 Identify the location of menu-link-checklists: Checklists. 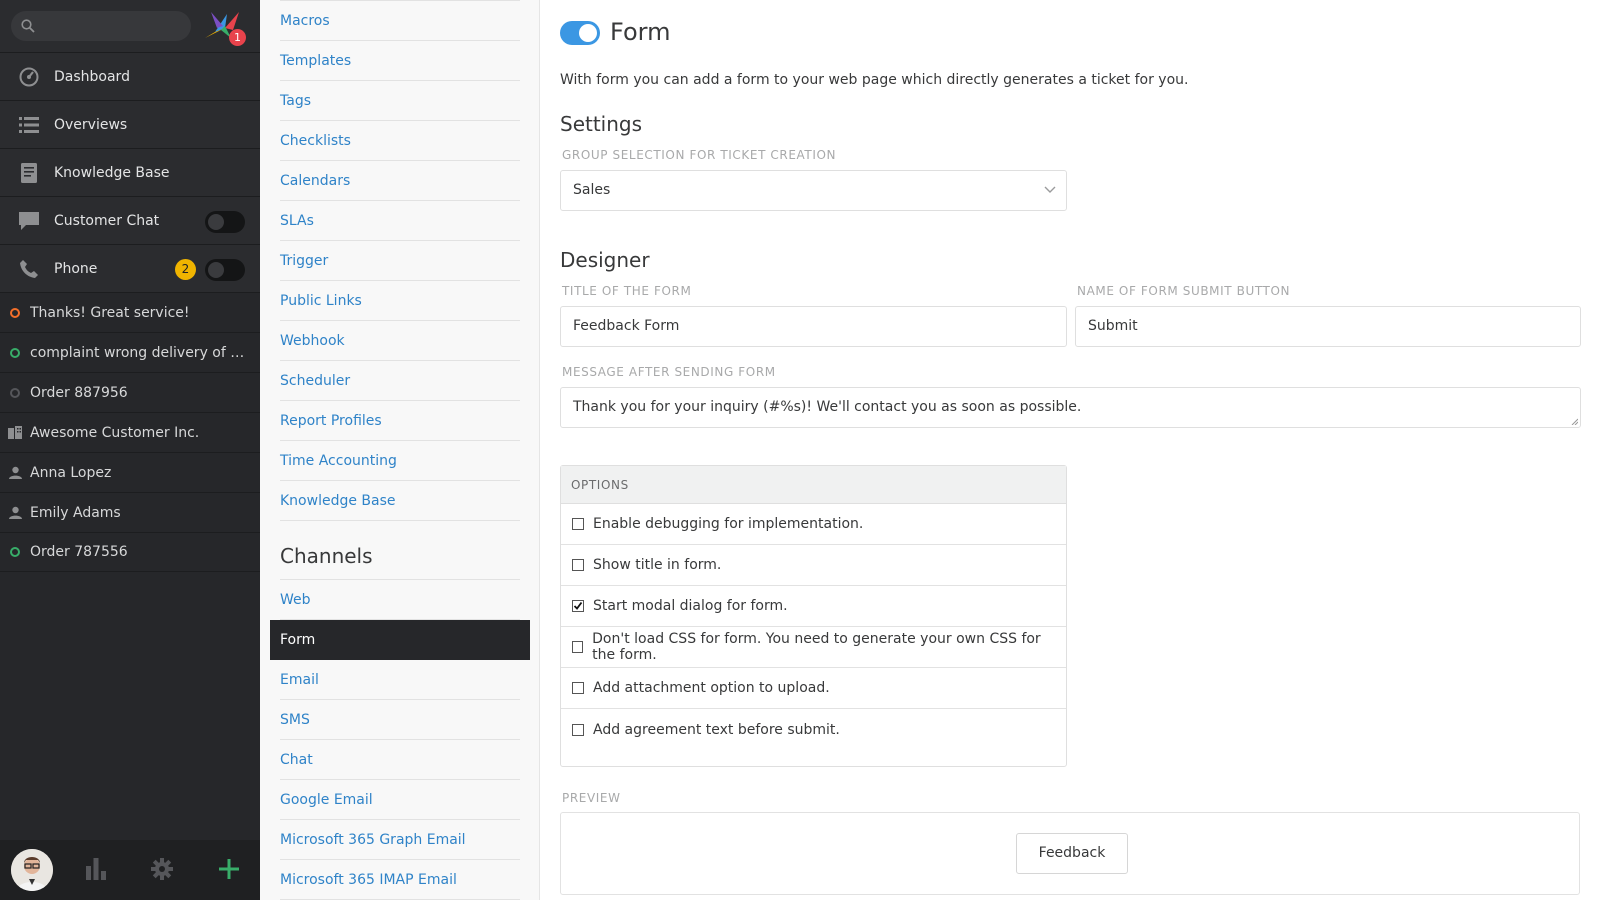
(400, 141).